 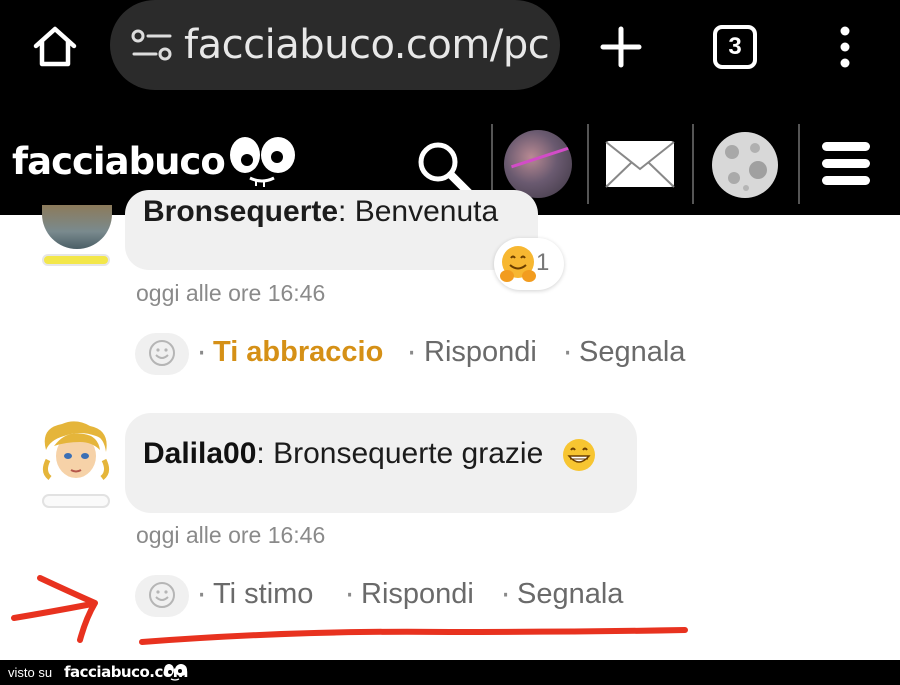 What do you see at coordinates (846, 164) in the screenshot?
I see `hamburger-menu-icon` at bounding box center [846, 164].